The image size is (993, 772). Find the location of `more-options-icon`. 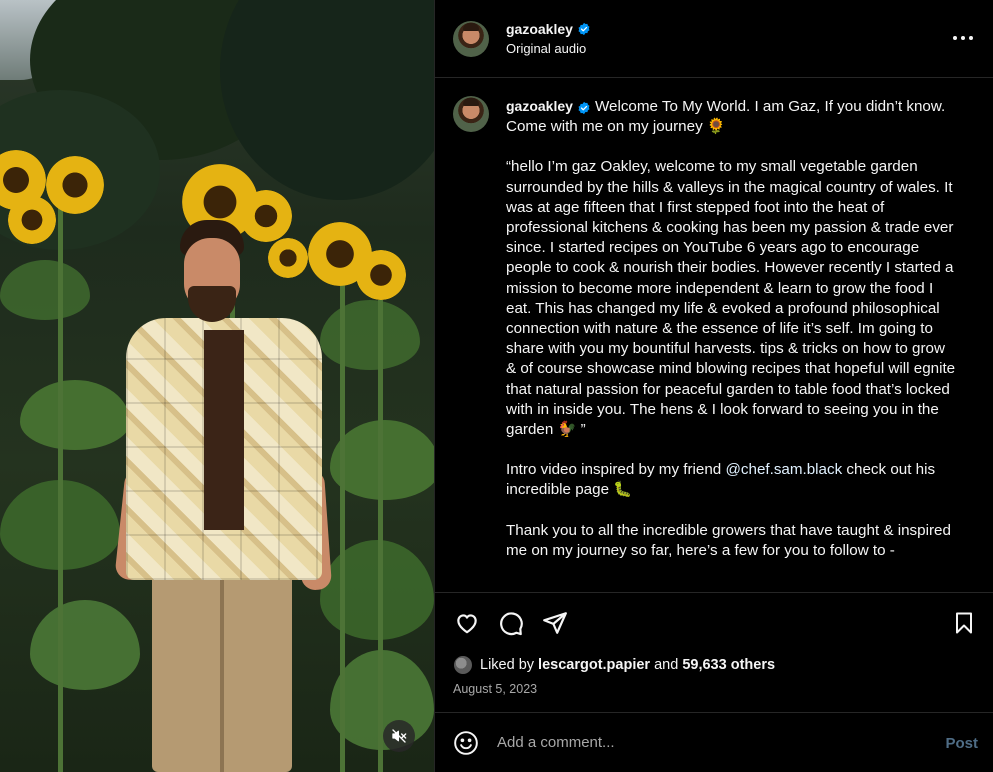

more-options-icon is located at coordinates (955, 38).